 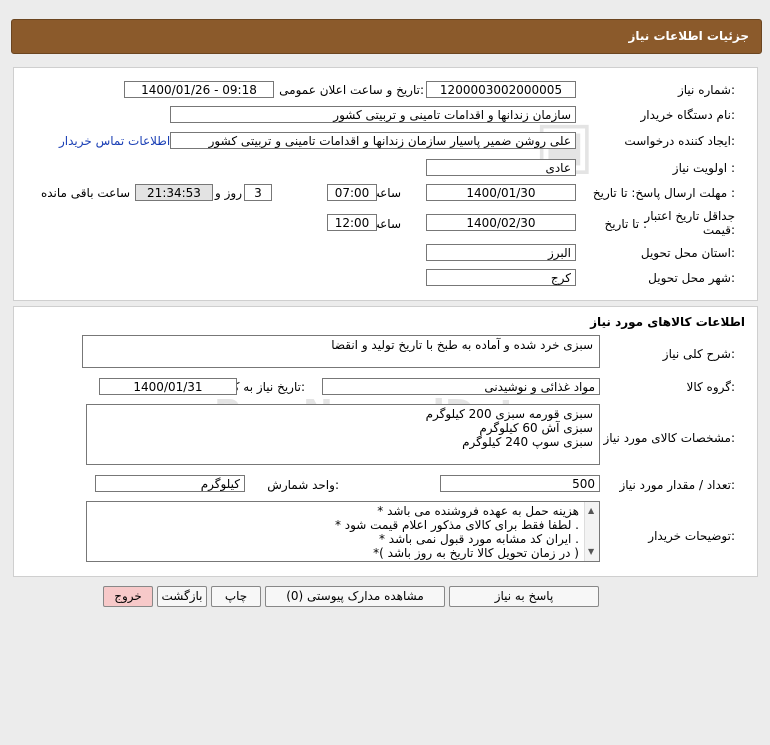 What do you see at coordinates (501, 252) in the screenshot?
I see `province-field: البرز` at bounding box center [501, 252].